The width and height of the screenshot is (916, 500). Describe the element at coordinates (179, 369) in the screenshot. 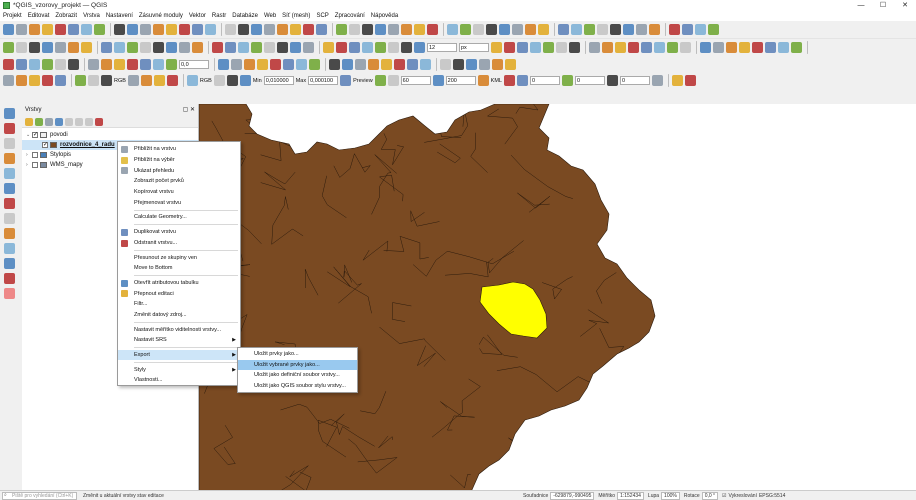

I see `context-menu-item: Styly ▶` at that location.